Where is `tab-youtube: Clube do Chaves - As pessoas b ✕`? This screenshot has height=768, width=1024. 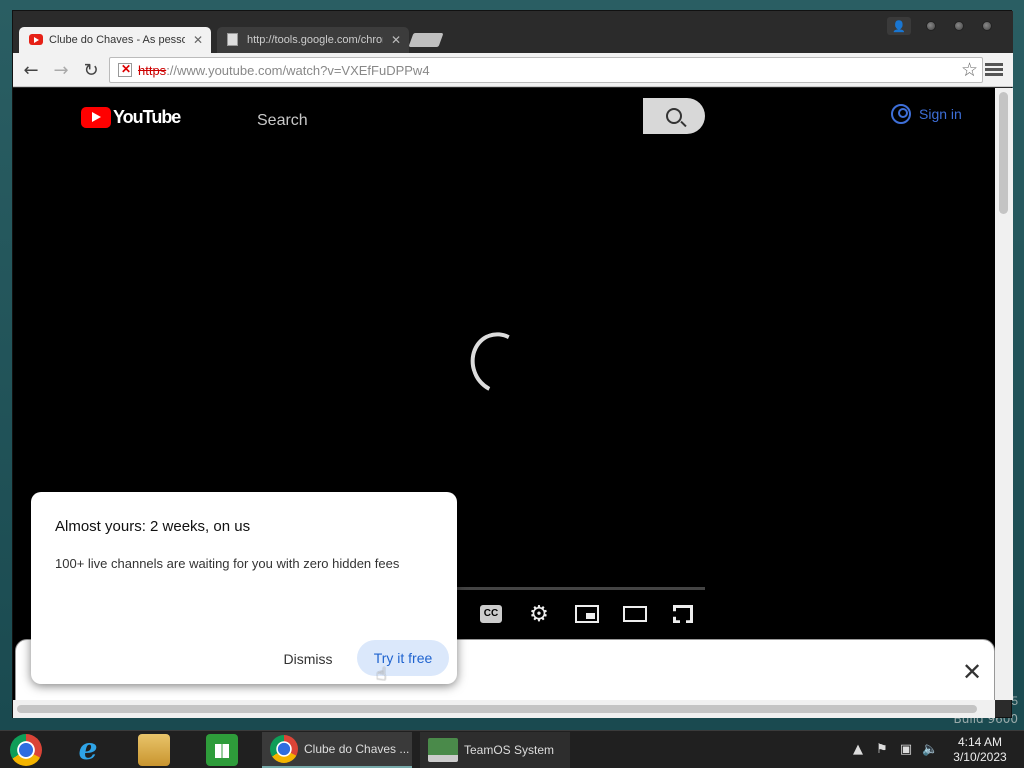
tab-youtube: Clube do Chaves - As pessoas b ✕ is located at coordinates (115, 40).